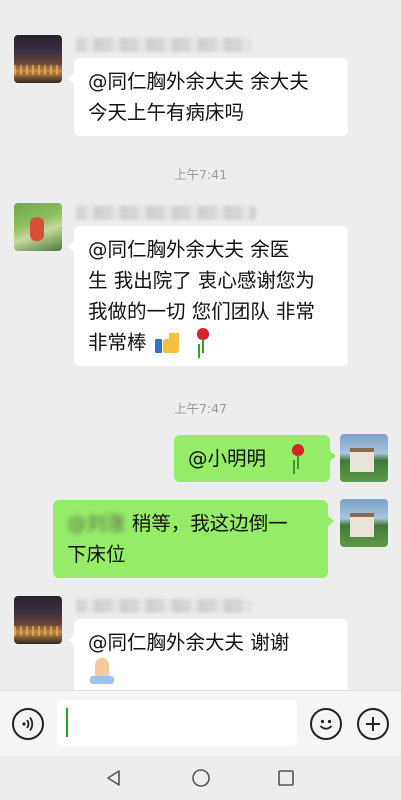 This screenshot has width=401, height=800. I want to click on back-icon, so click(114, 778).